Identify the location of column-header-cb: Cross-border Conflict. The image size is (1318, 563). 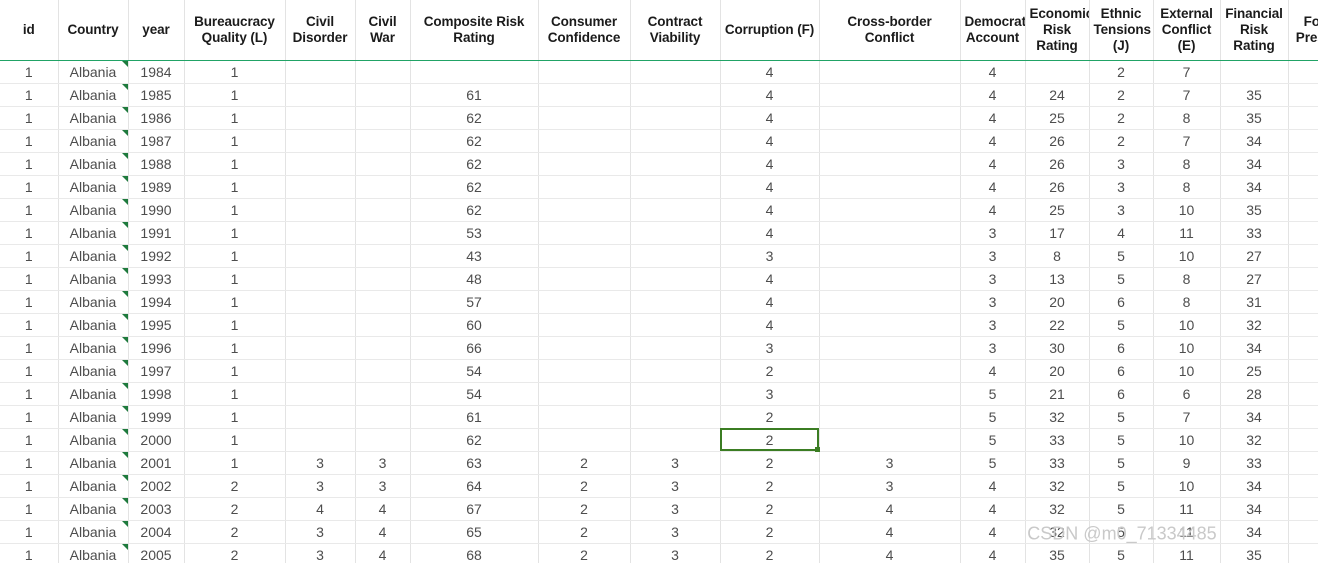
(890, 30).